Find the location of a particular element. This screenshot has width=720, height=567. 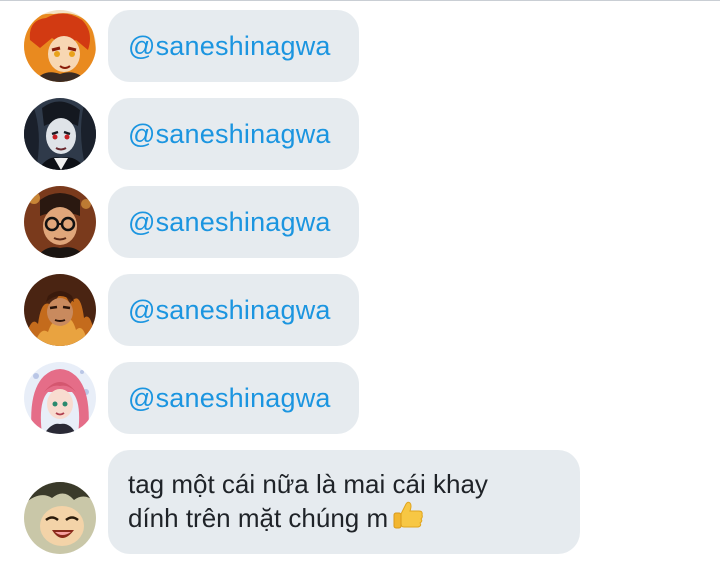

dark-hair-red-eyes-avatar is located at coordinates (60, 134).